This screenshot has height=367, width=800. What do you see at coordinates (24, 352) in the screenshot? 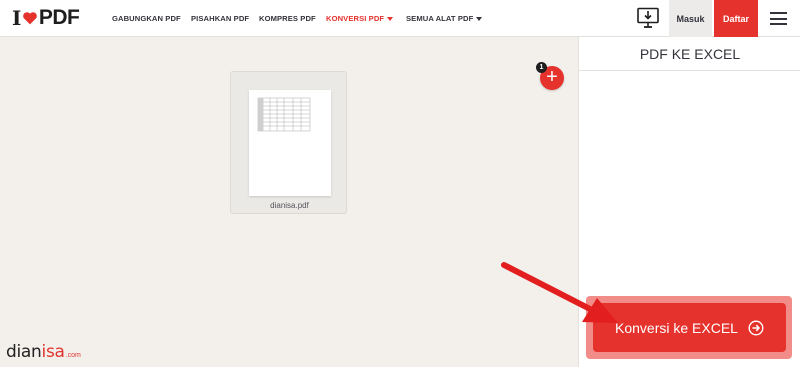
I see `watermark-part1: dian` at bounding box center [24, 352].